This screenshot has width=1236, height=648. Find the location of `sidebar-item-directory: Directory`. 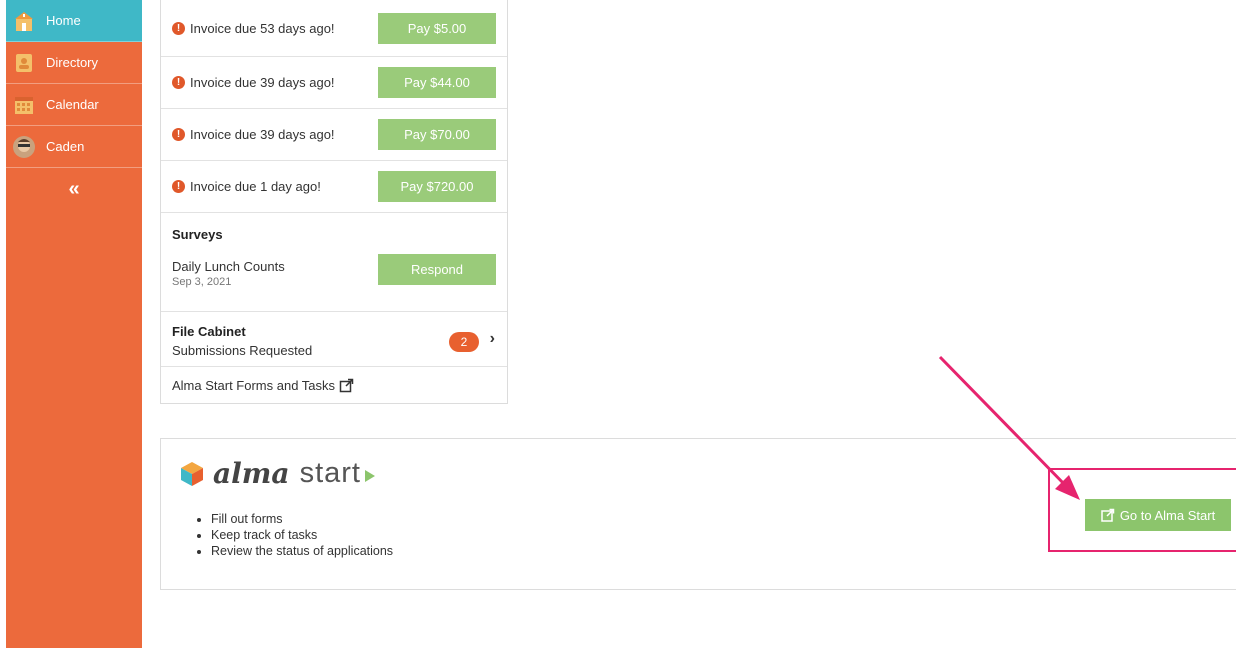

sidebar-item-directory: Directory is located at coordinates (74, 63).